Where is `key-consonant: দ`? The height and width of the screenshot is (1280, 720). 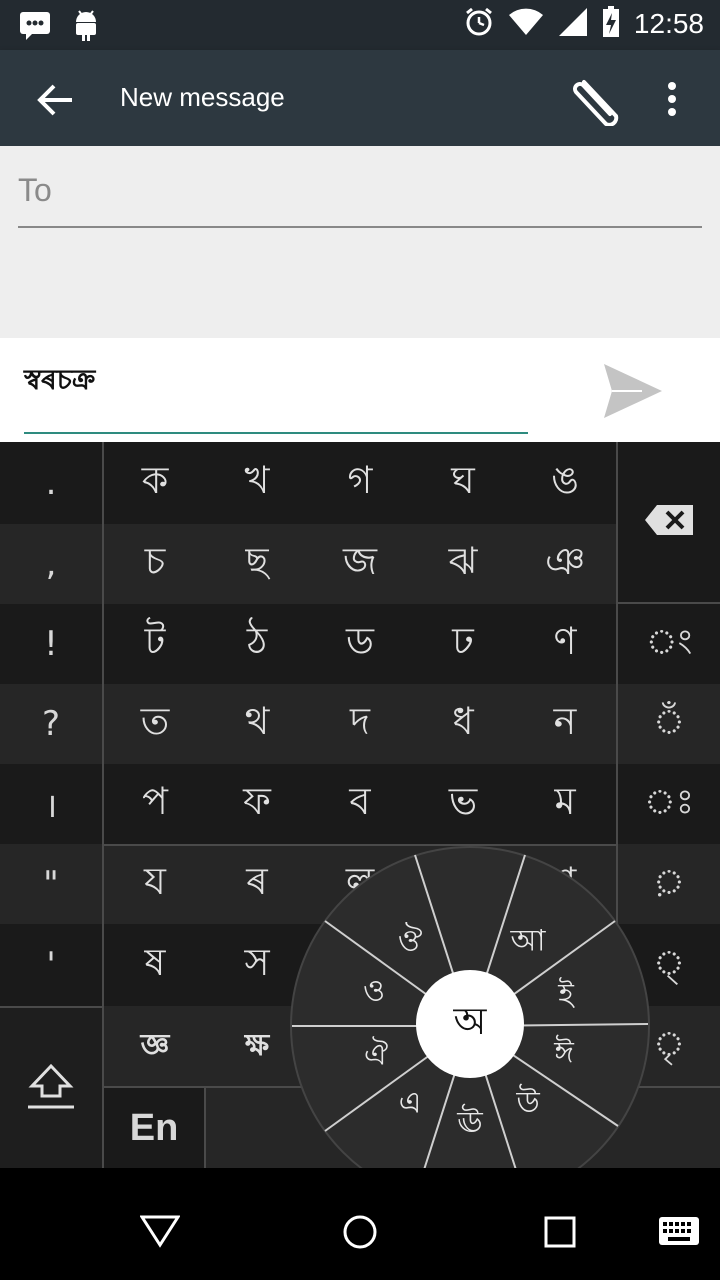
key-consonant: দ is located at coordinates (360, 724).